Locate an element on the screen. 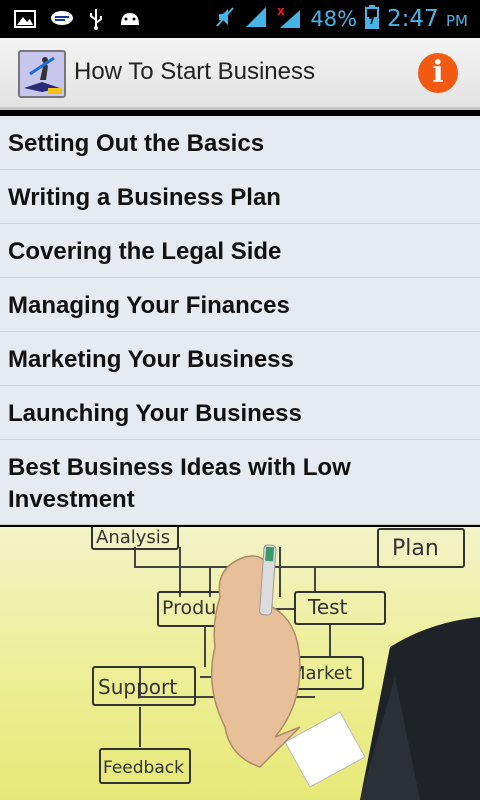  list-item-finances: Managing Your Finances is located at coordinates (240, 305).